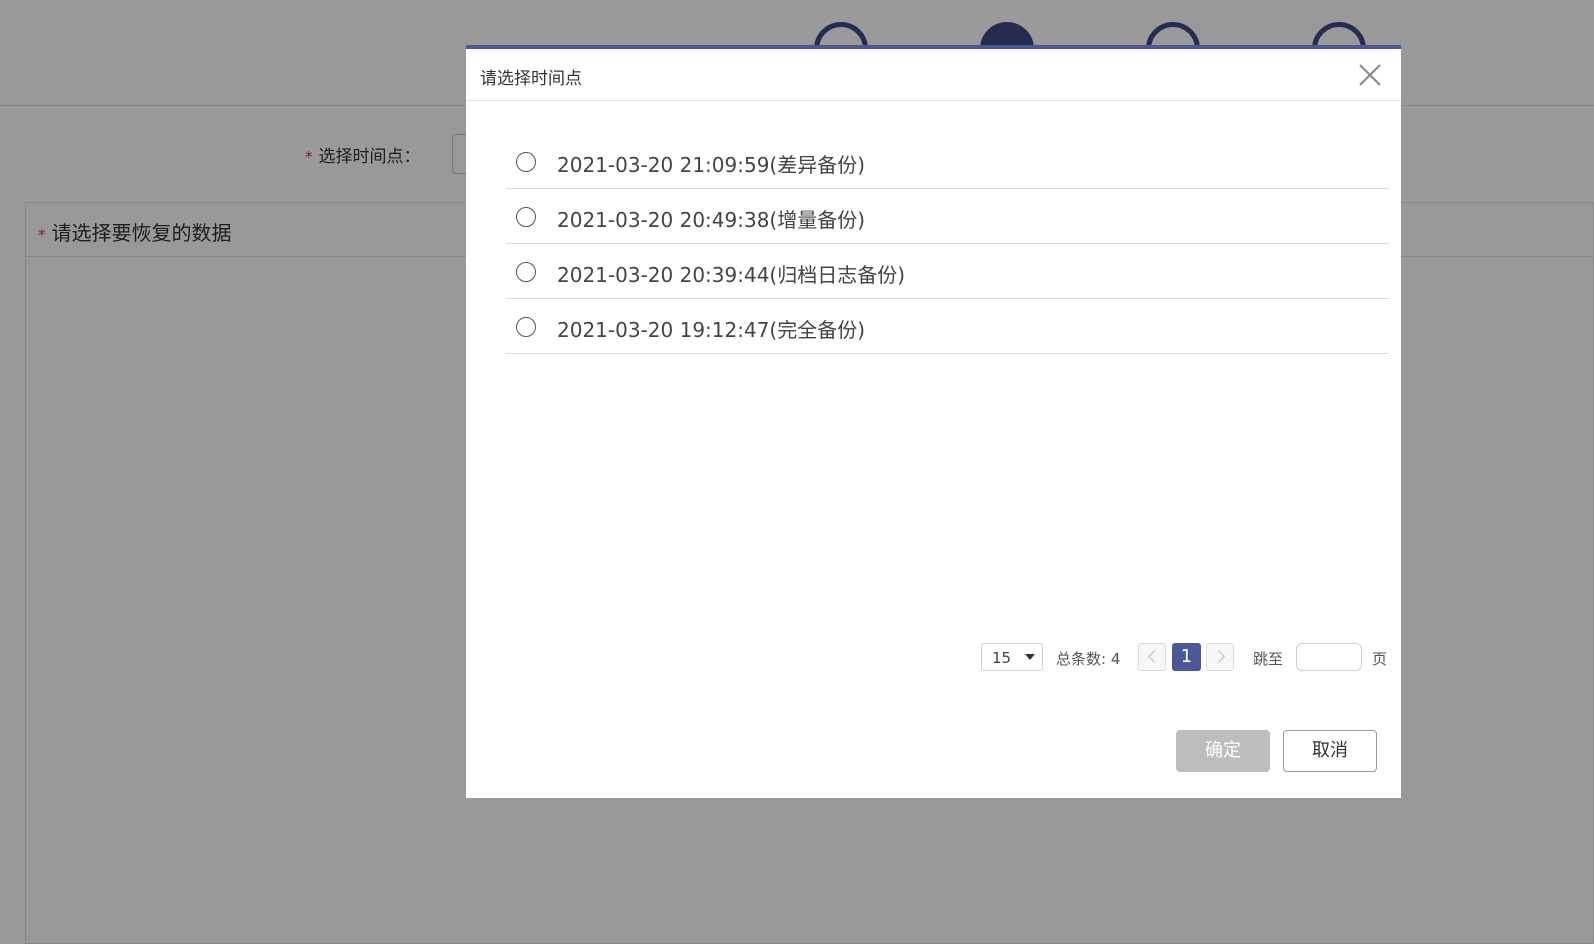 The width and height of the screenshot is (1594, 944). What do you see at coordinates (1002, 658) in the screenshot?
I see `page-size-value: 15` at bounding box center [1002, 658].